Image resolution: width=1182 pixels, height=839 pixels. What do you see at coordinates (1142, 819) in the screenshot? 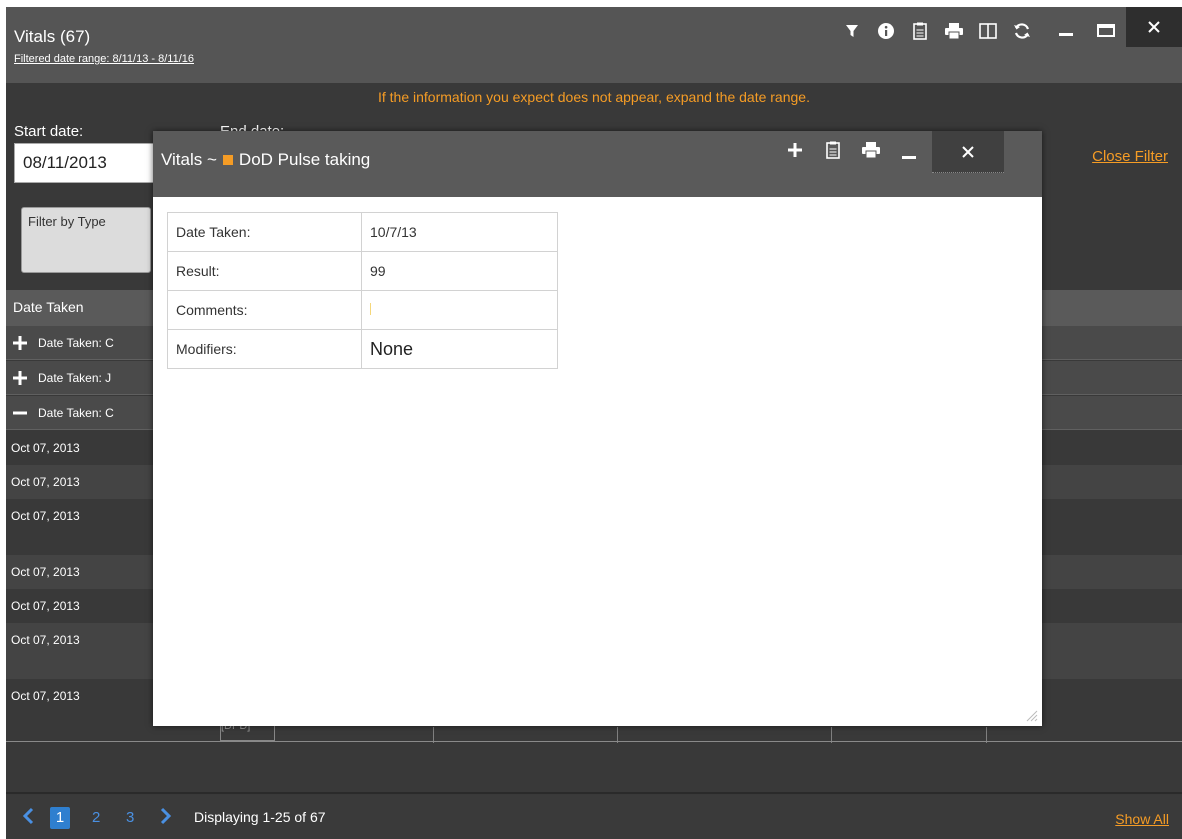
I see `show-all-link: Show All` at bounding box center [1142, 819].